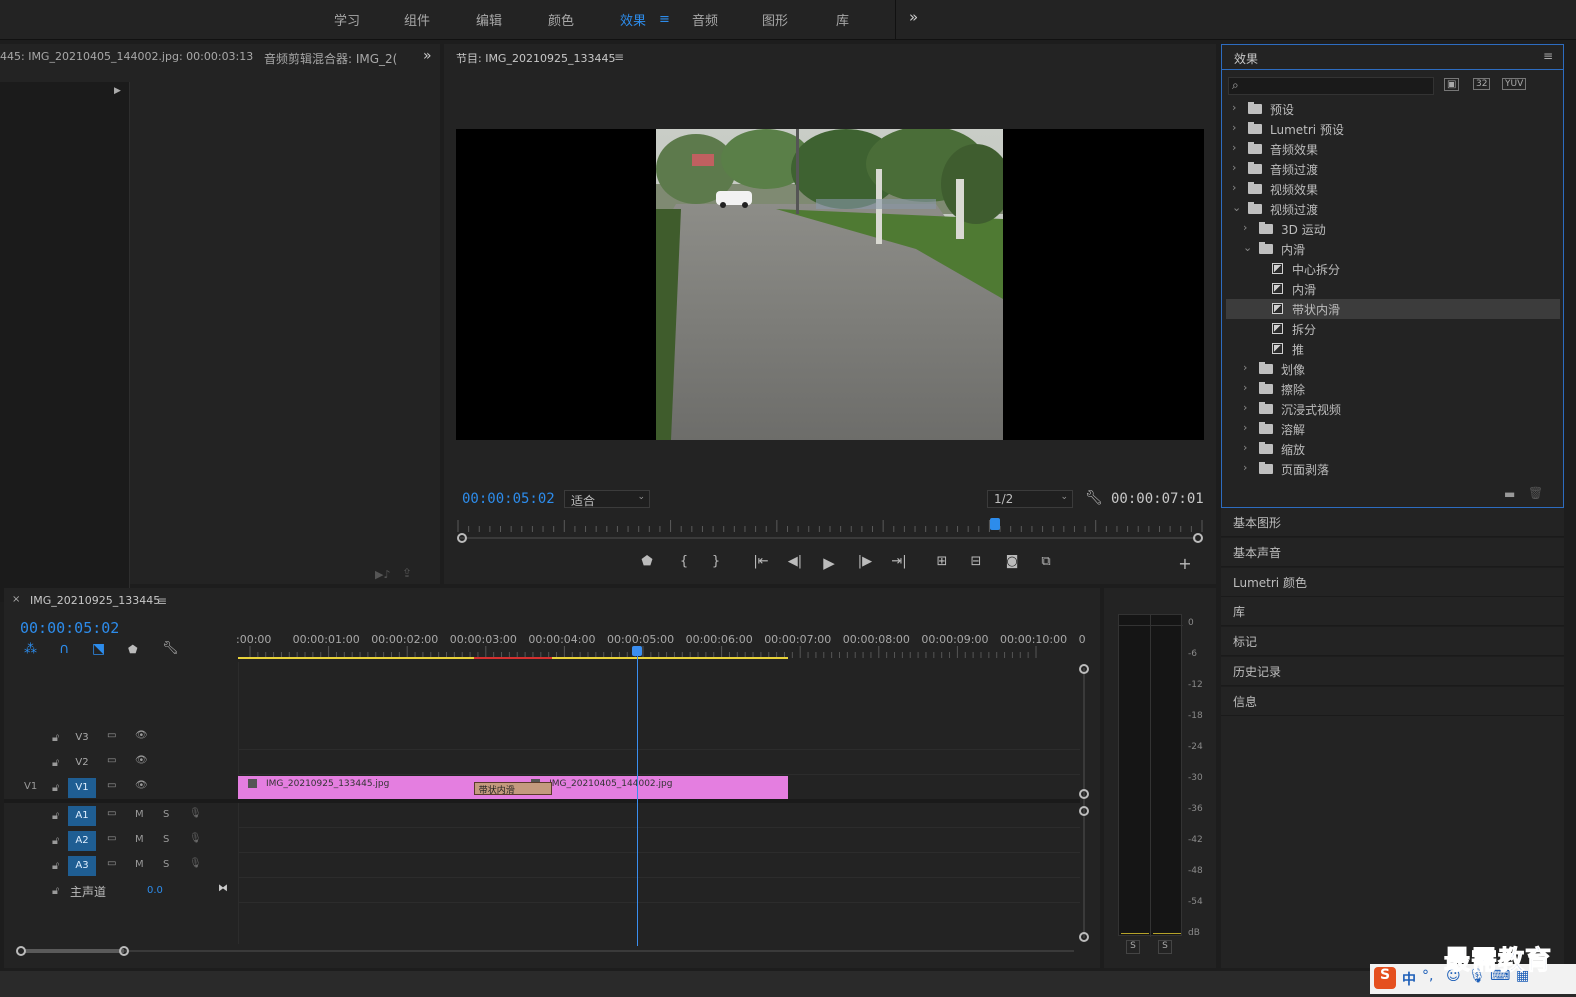 Image resolution: width=1576 pixels, height=997 pixels. I want to click on solo-left-button: S, so click(1133, 947).